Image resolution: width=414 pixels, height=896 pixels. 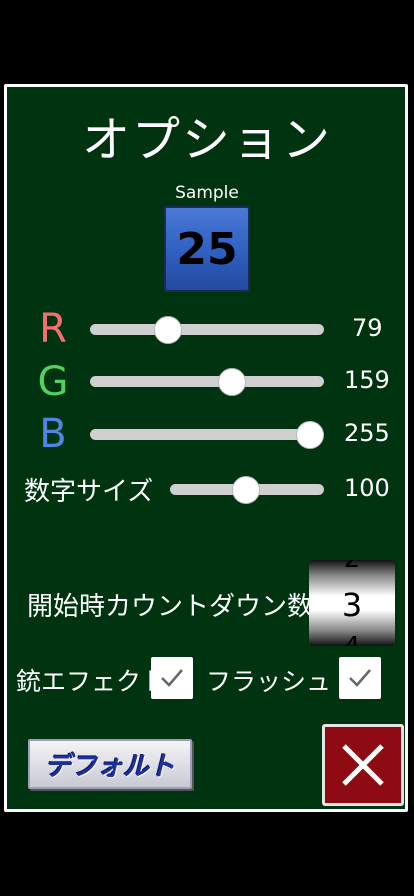 I want to click on r-slider-knob, so click(x=167, y=329).